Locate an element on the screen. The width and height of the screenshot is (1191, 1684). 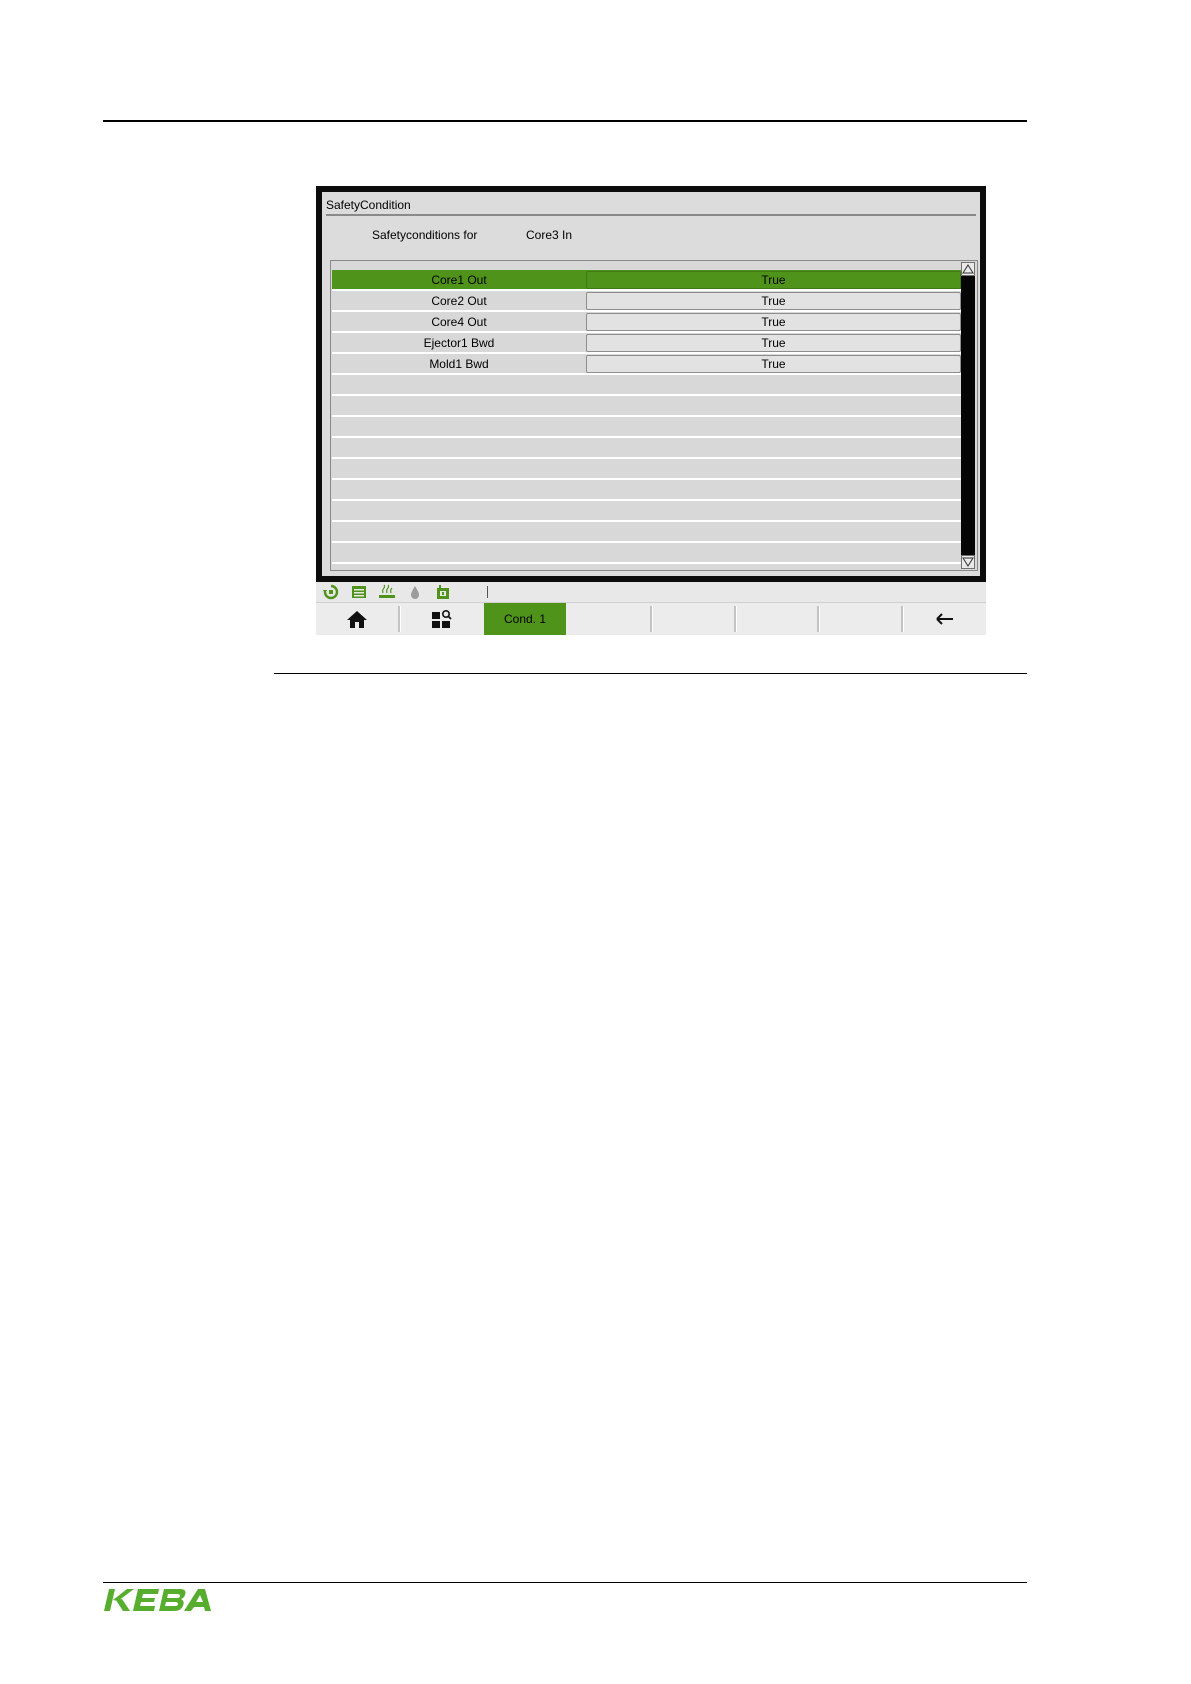
list-icon is located at coordinates (359, 592).